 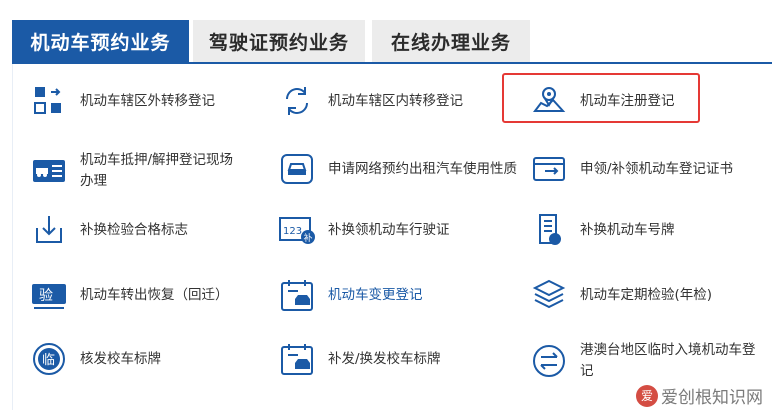 What do you see at coordinates (712, 398) in the screenshot?
I see `watermark-text: 爱创根知识网` at bounding box center [712, 398].